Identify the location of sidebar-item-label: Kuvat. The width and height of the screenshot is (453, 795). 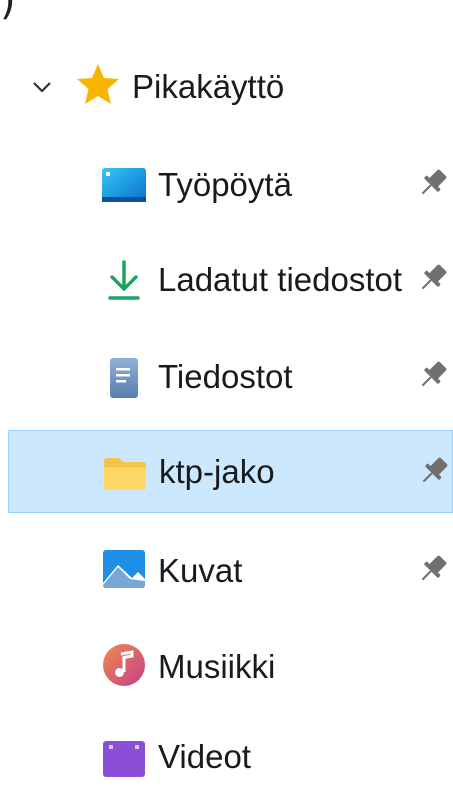
(200, 570).